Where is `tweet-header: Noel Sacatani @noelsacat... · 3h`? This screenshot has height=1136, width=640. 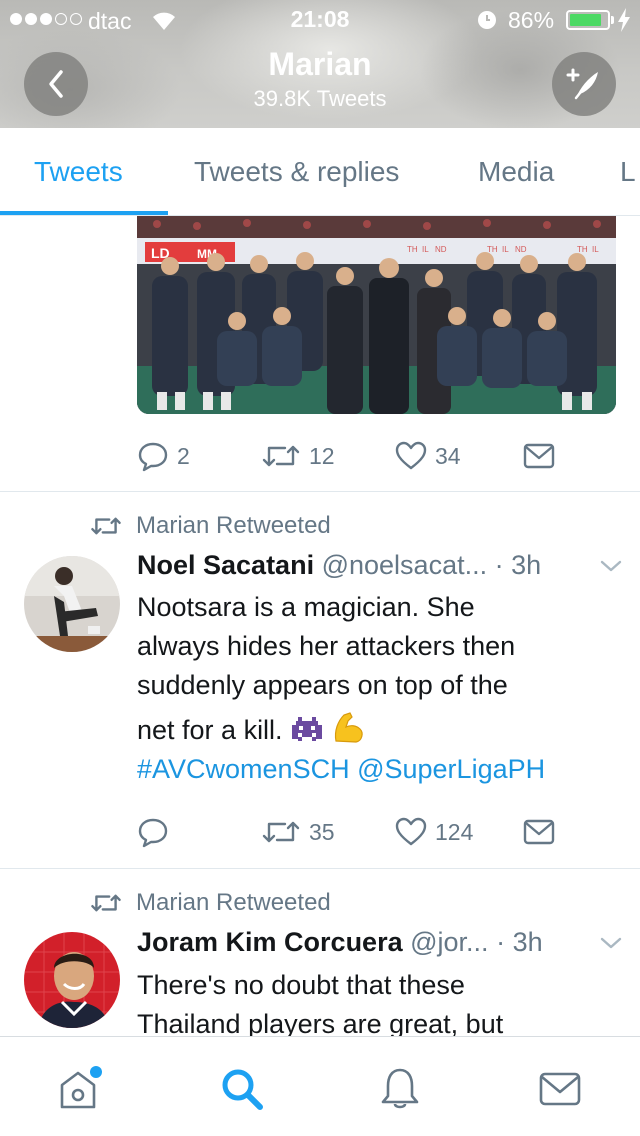
tweet-header: Noel Sacatani @noelsacat... · 3h is located at coordinates (382, 568).